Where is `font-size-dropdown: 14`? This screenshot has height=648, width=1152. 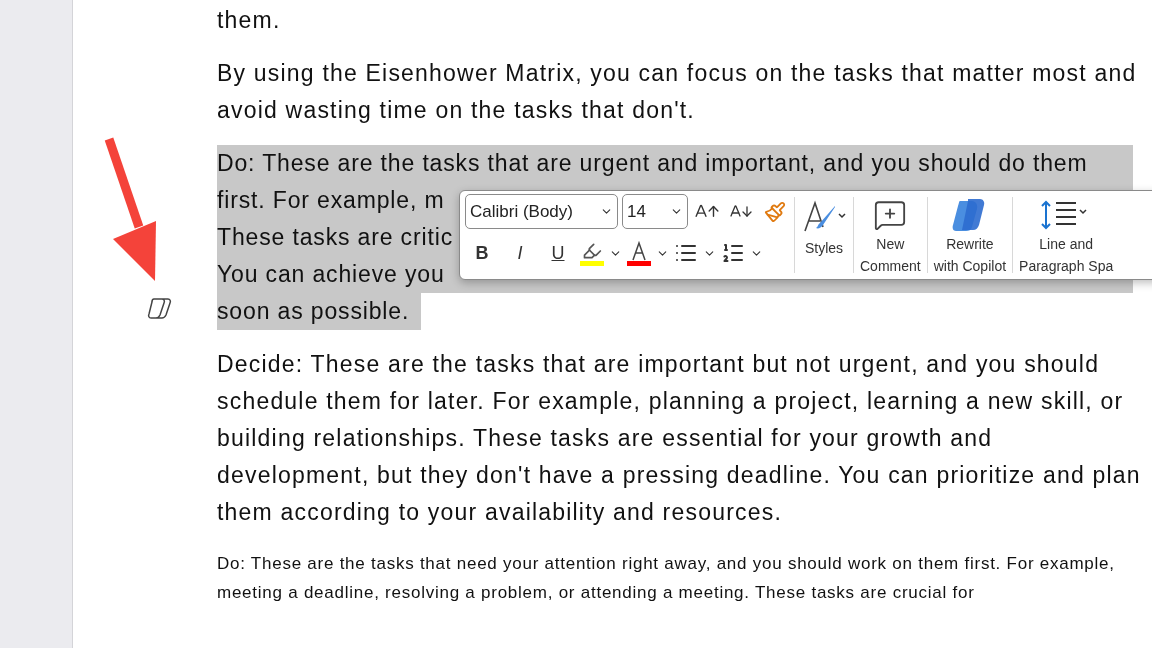
font-size-dropdown: 14 is located at coordinates (655, 211).